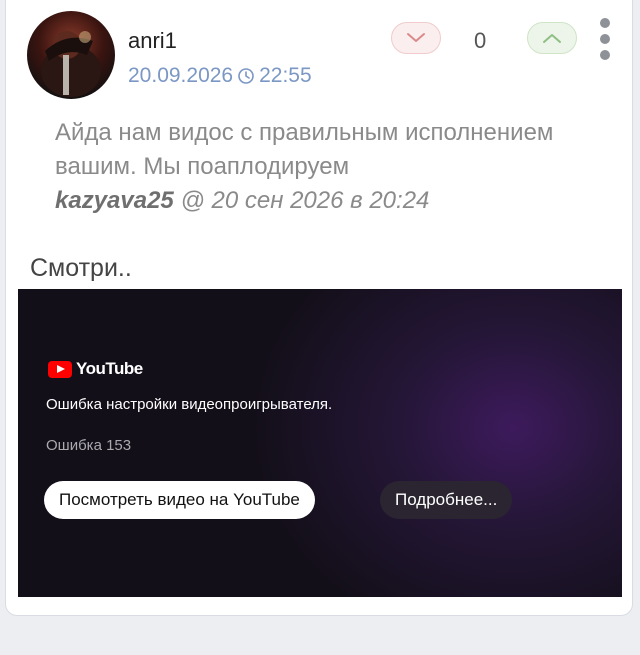 The height and width of the screenshot is (655, 640). Describe the element at coordinates (305, 200) in the screenshot. I see `quote-meta: @ 20 сен 2026 в 20:24` at that location.